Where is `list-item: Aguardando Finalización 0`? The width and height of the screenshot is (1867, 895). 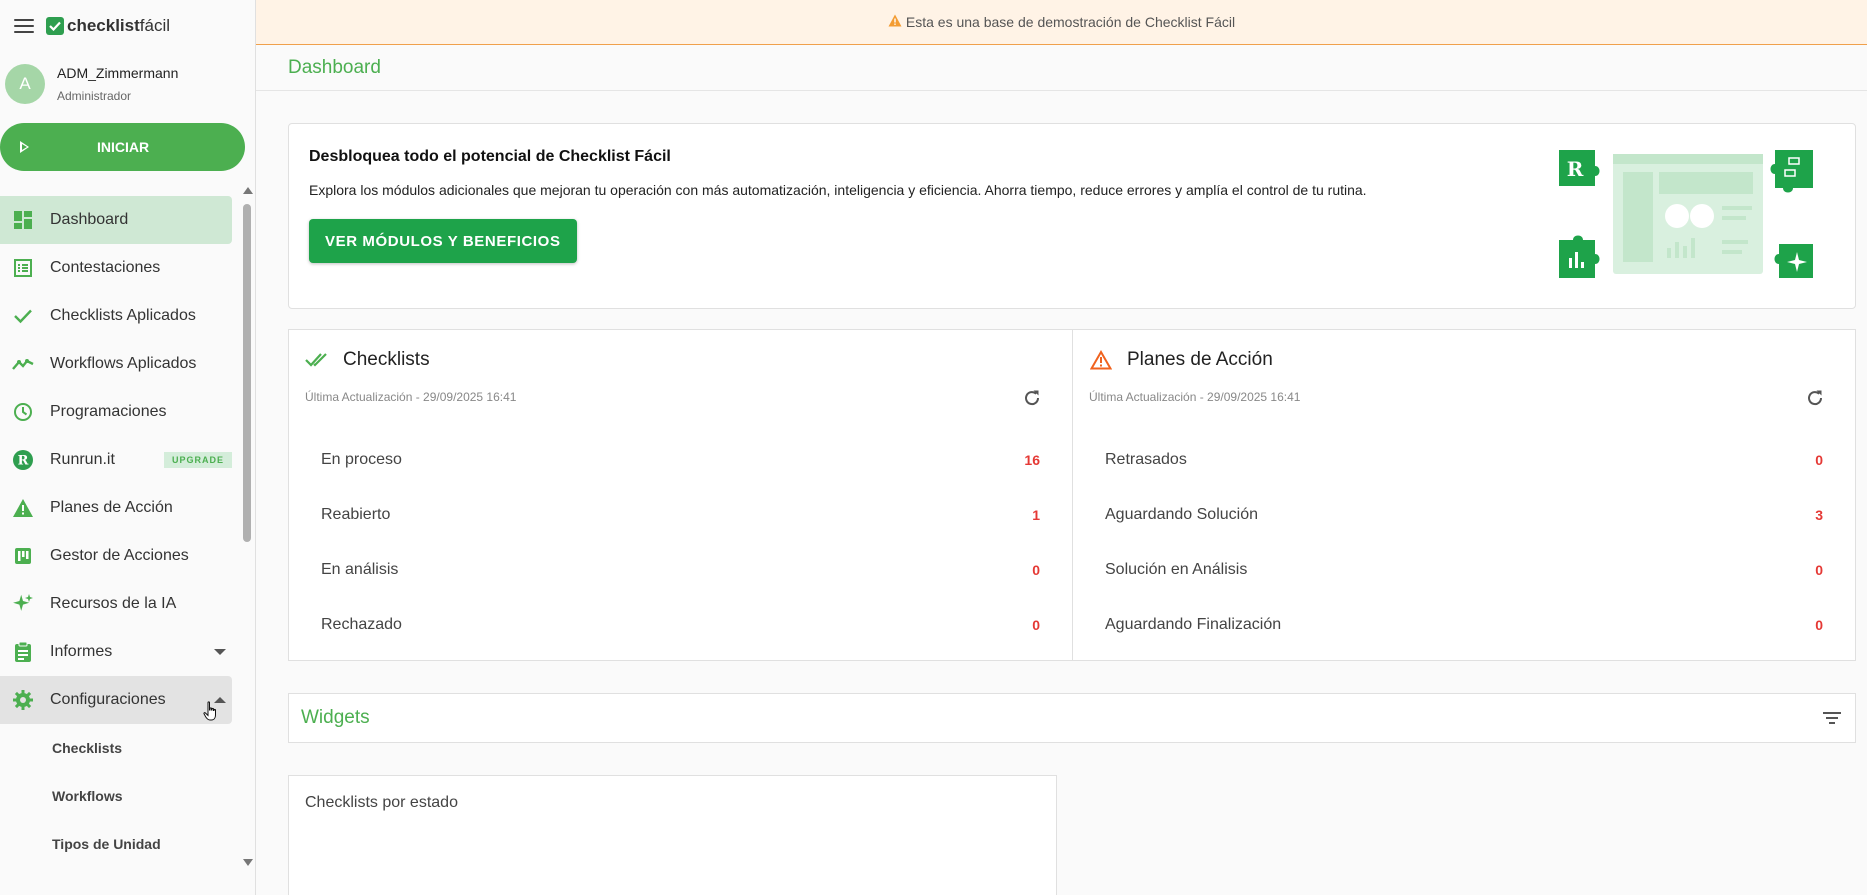
list-item: Aguardando Finalización 0 is located at coordinates (1464, 624).